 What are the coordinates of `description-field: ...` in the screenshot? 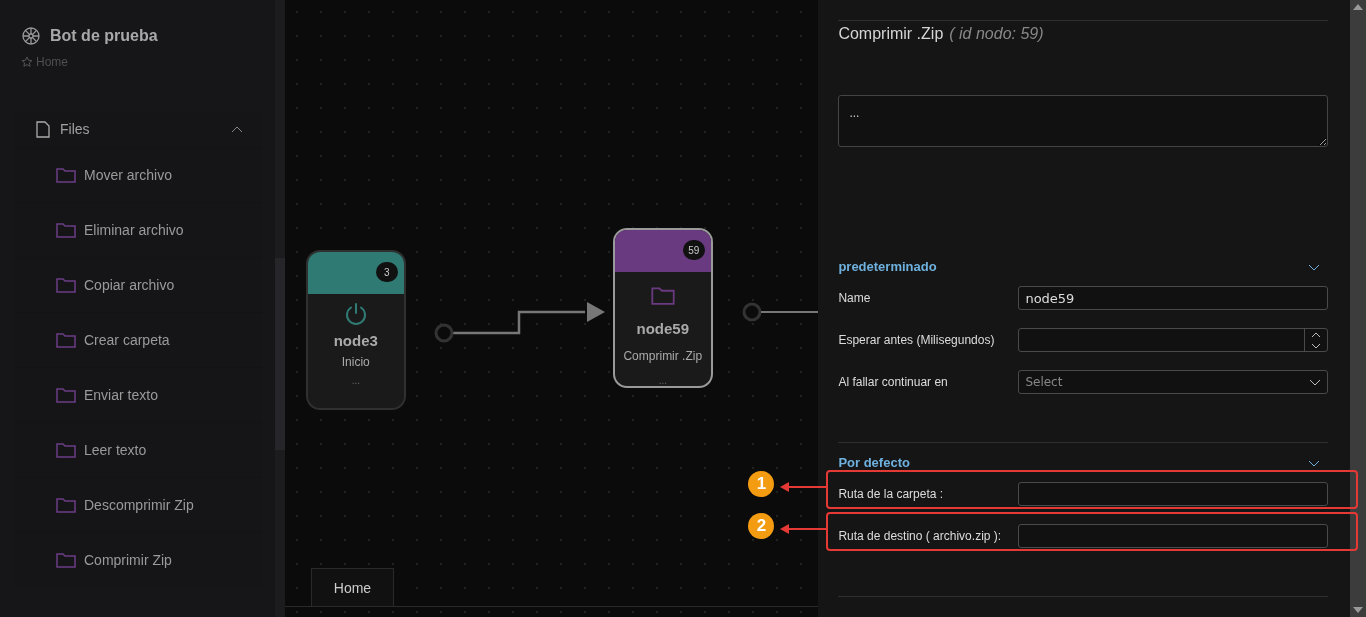 It's located at (1083, 121).